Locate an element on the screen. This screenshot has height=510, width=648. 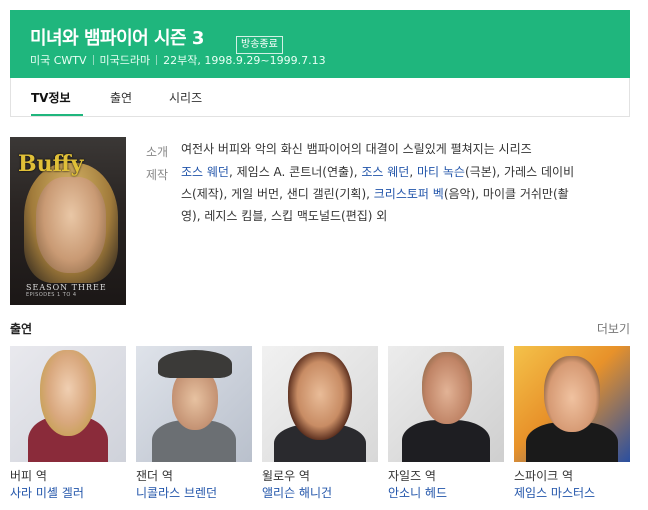
cast-role: 스파이크 역 is located at coordinates (544, 476).